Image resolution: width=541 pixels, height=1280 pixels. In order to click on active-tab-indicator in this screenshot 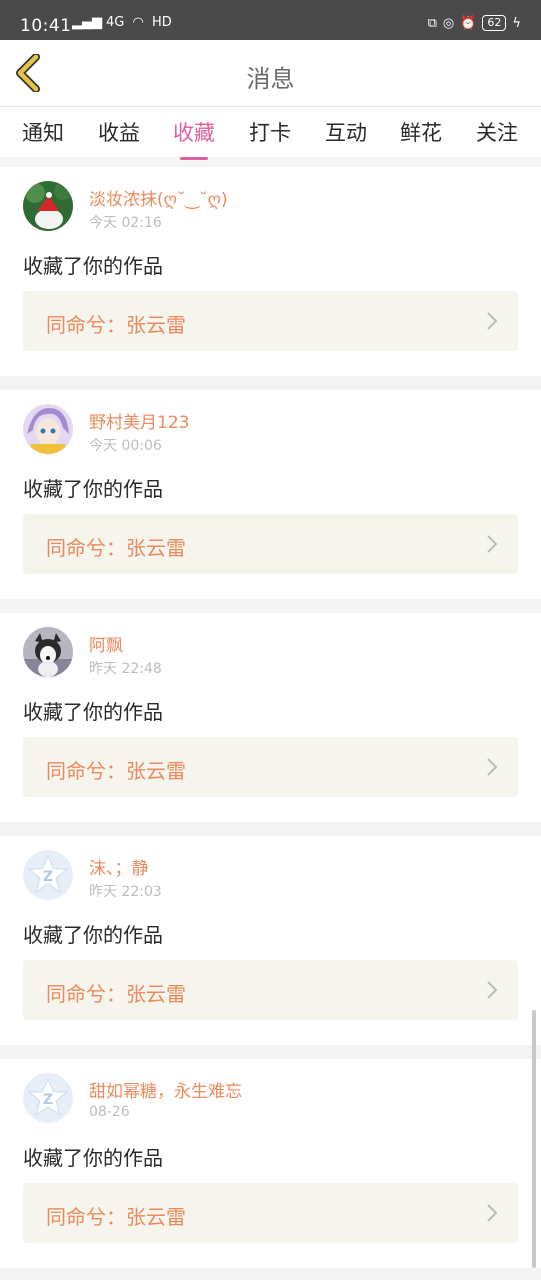, I will do `click(194, 158)`.